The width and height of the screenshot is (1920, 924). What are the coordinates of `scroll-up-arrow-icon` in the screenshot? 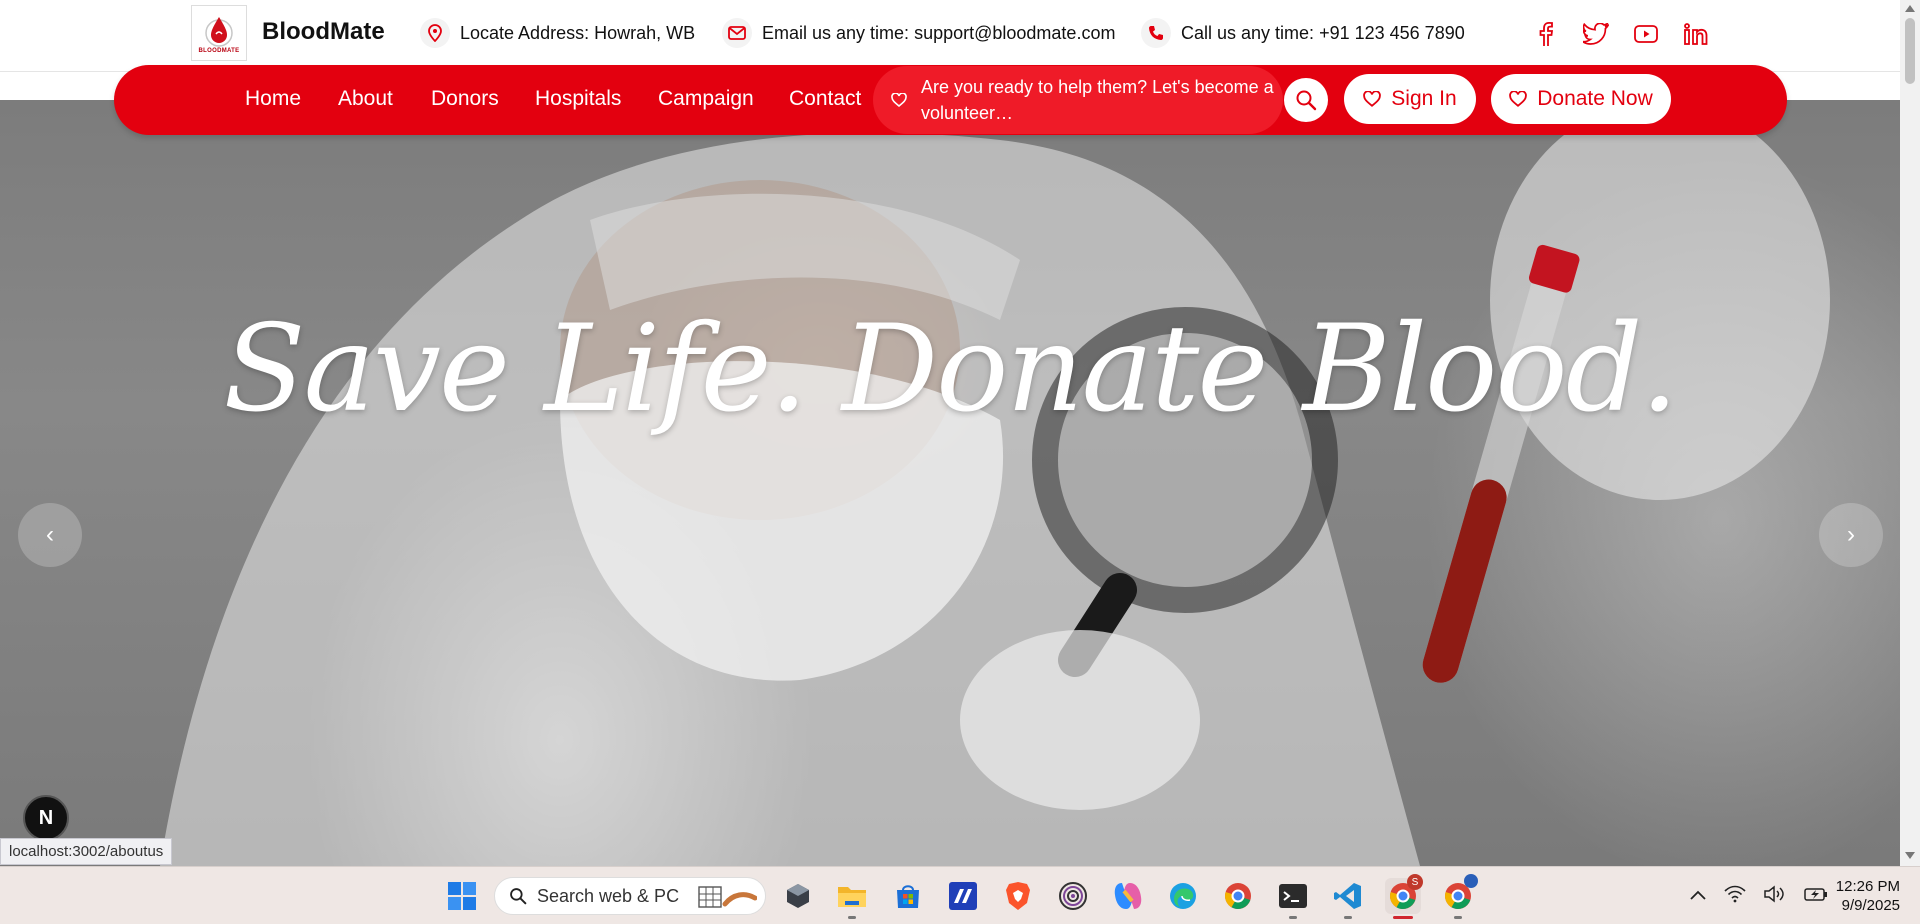 It's located at (1910, 8).